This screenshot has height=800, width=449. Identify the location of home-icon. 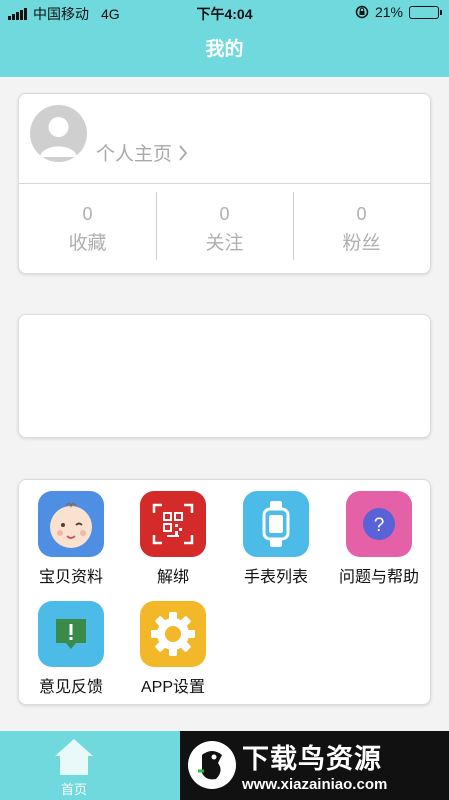
(74, 757).